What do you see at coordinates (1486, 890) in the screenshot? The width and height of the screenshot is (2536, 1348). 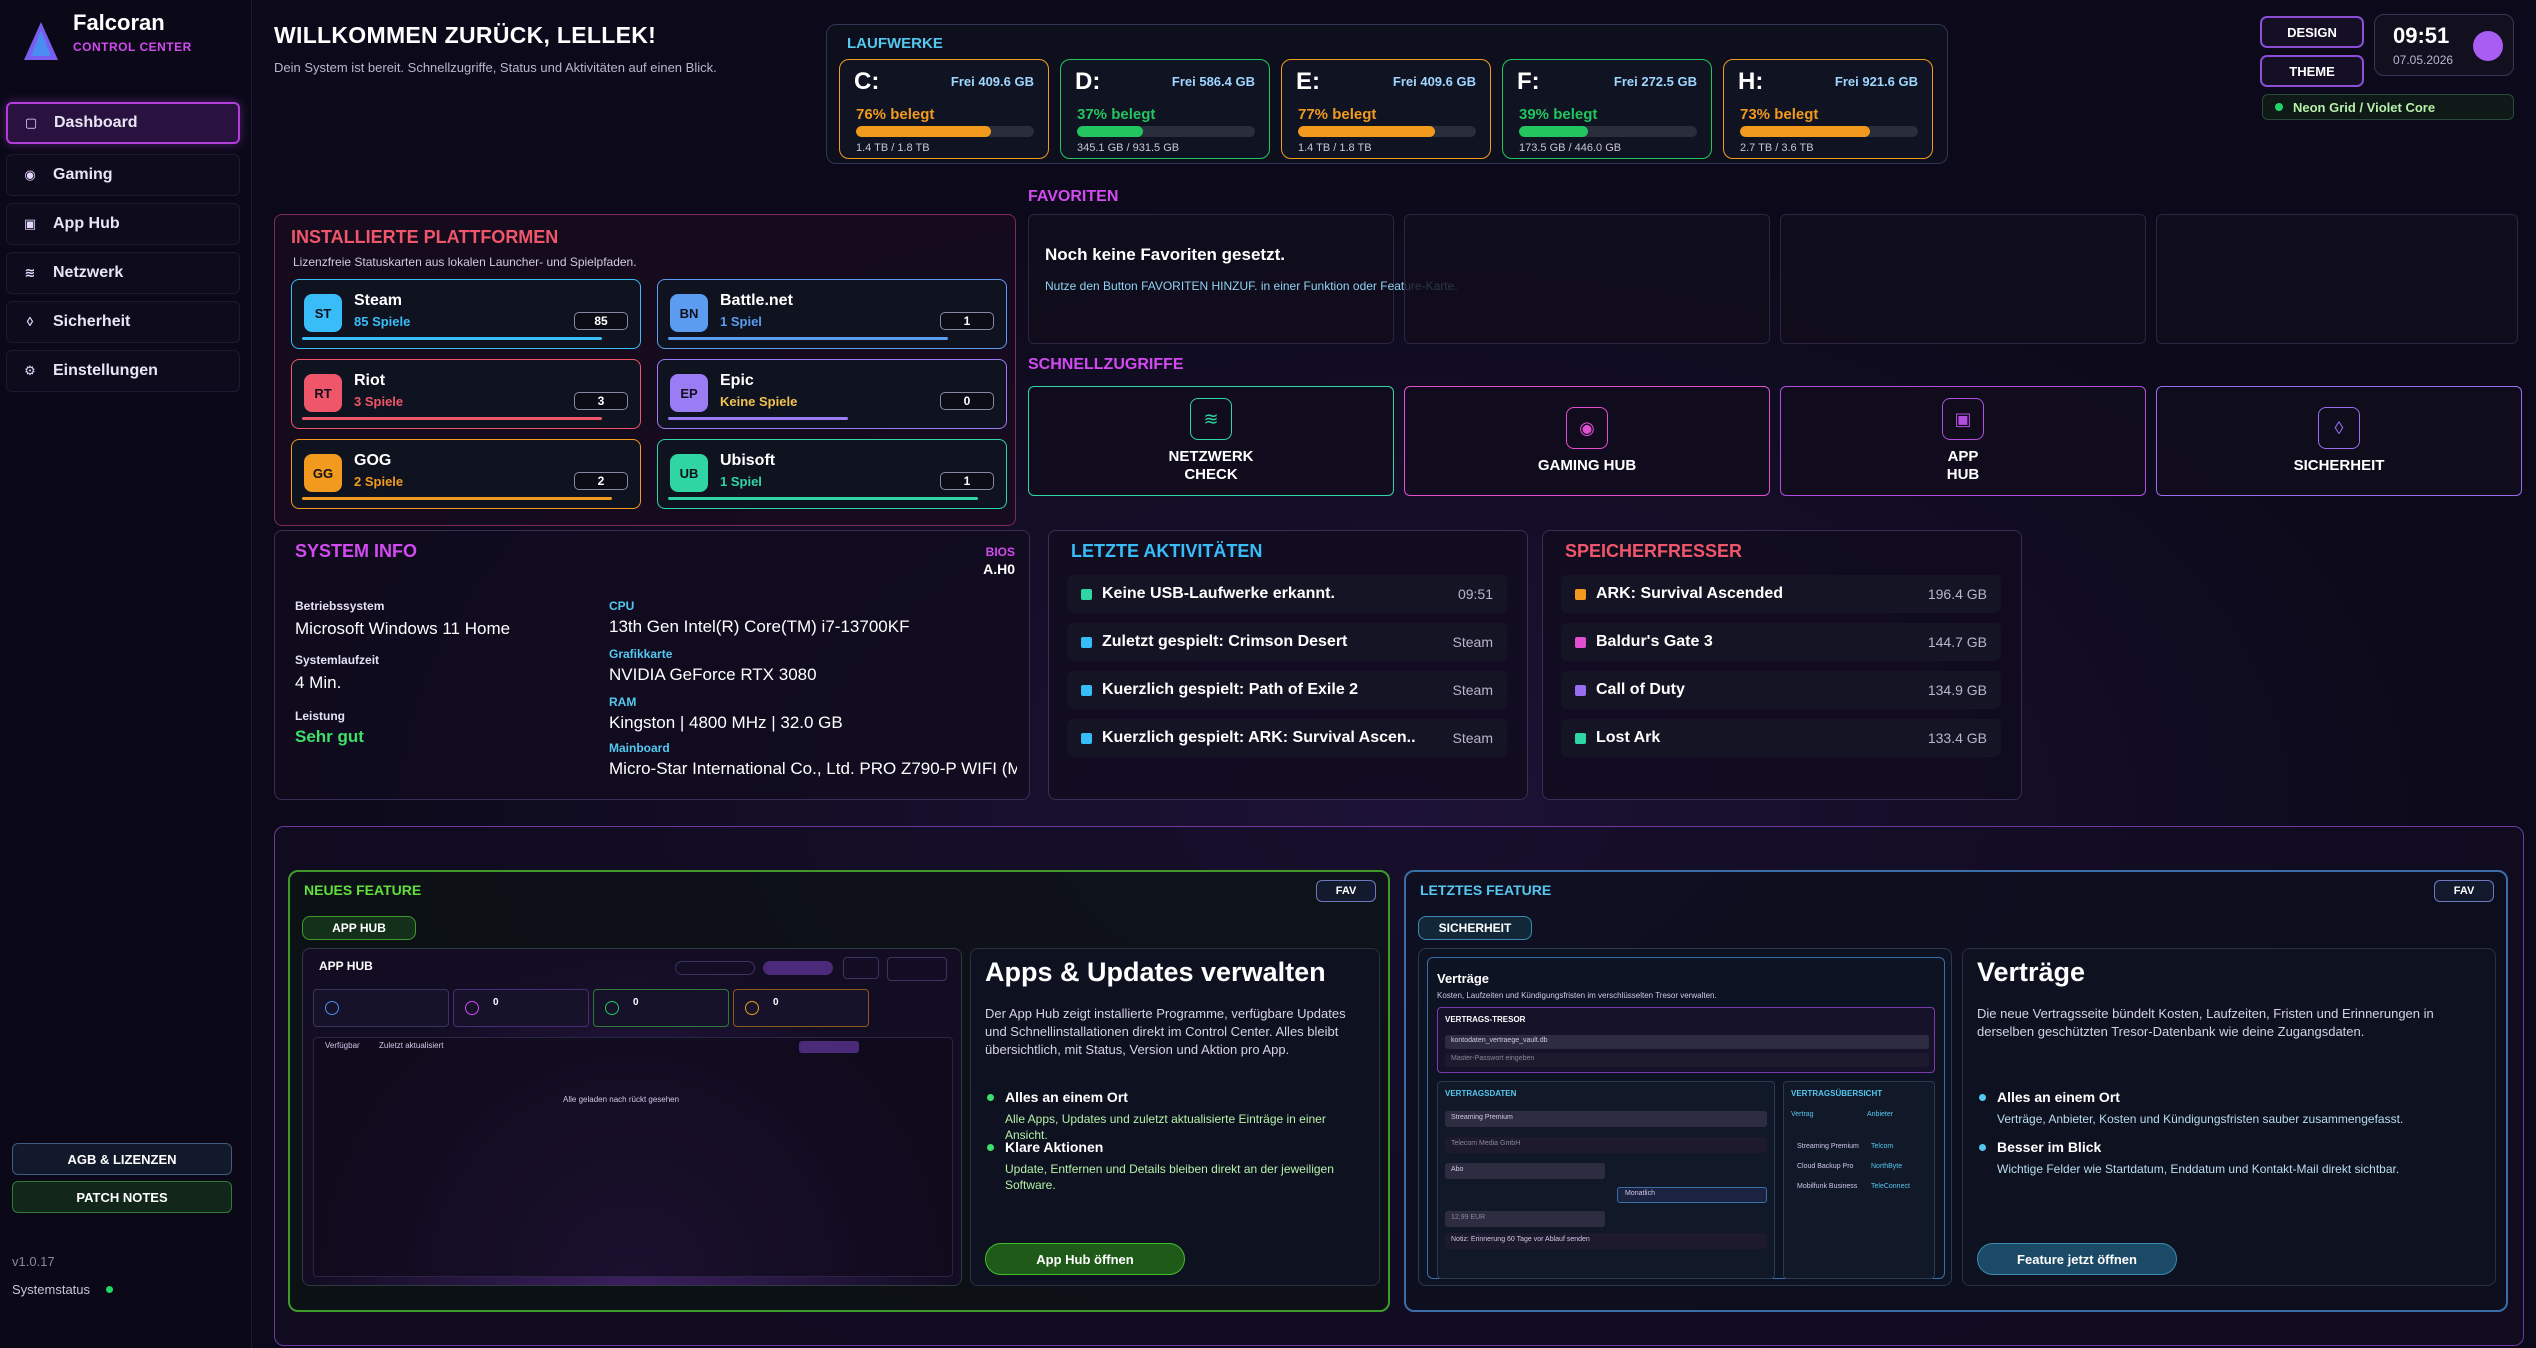 I see `last-feature-heading: LETZTES FEATURE` at bounding box center [1486, 890].